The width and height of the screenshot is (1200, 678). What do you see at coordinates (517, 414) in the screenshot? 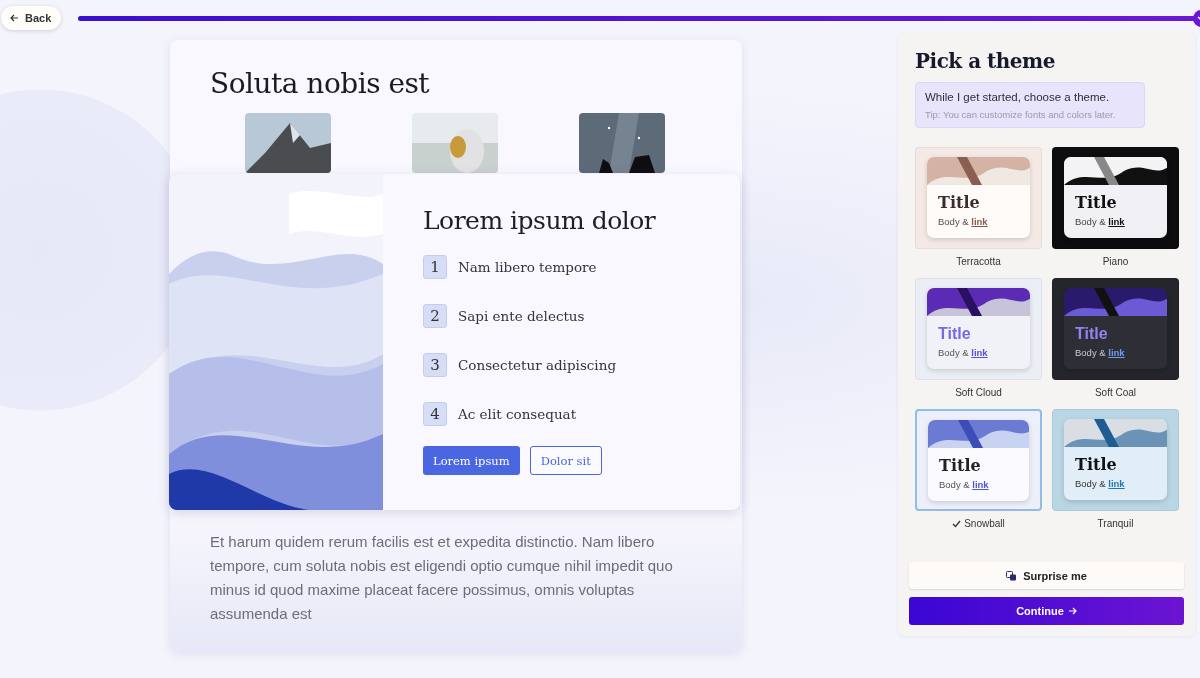
I see `step-text: Ac elit consequat` at bounding box center [517, 414].